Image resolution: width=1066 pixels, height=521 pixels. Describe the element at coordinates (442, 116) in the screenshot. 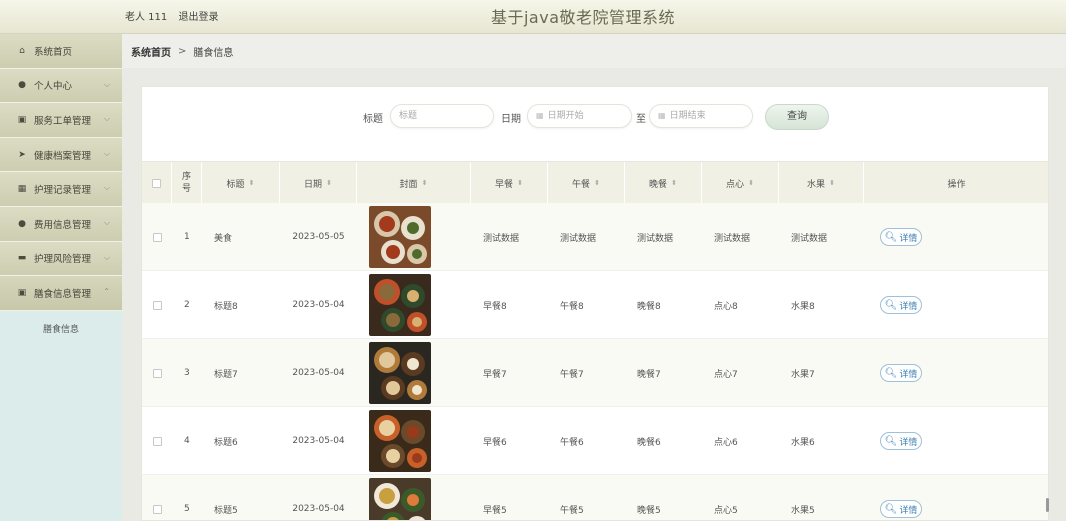

I see `title-search-input: 标题` at that location.